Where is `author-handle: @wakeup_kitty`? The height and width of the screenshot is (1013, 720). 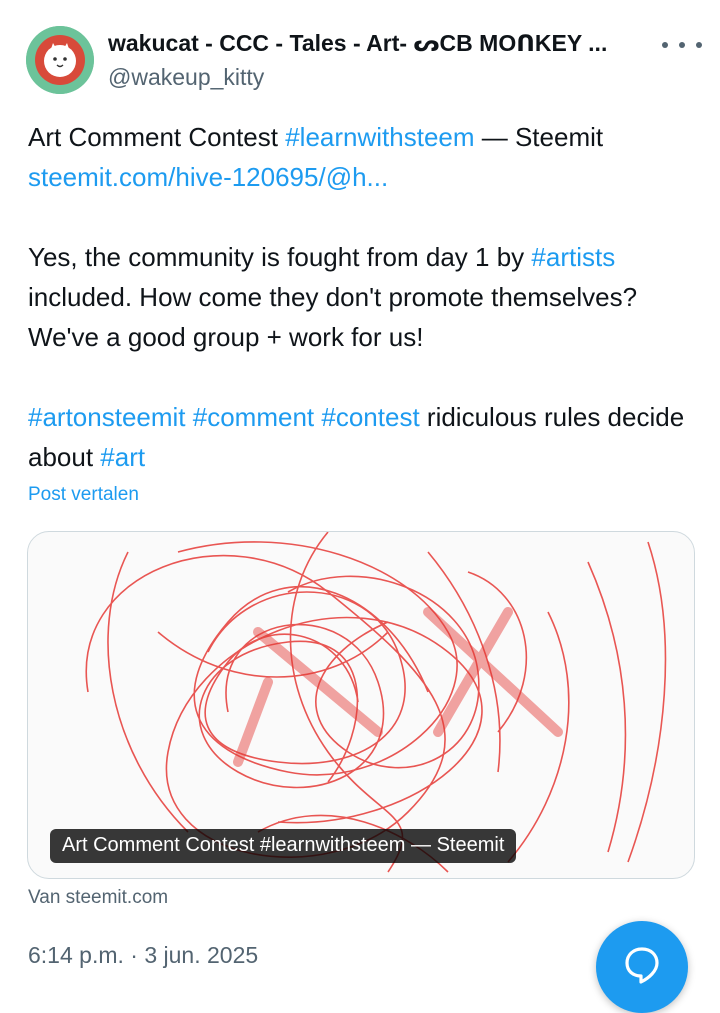
author-handle: @wakeup_kitty is located at coordinates (186, 77).